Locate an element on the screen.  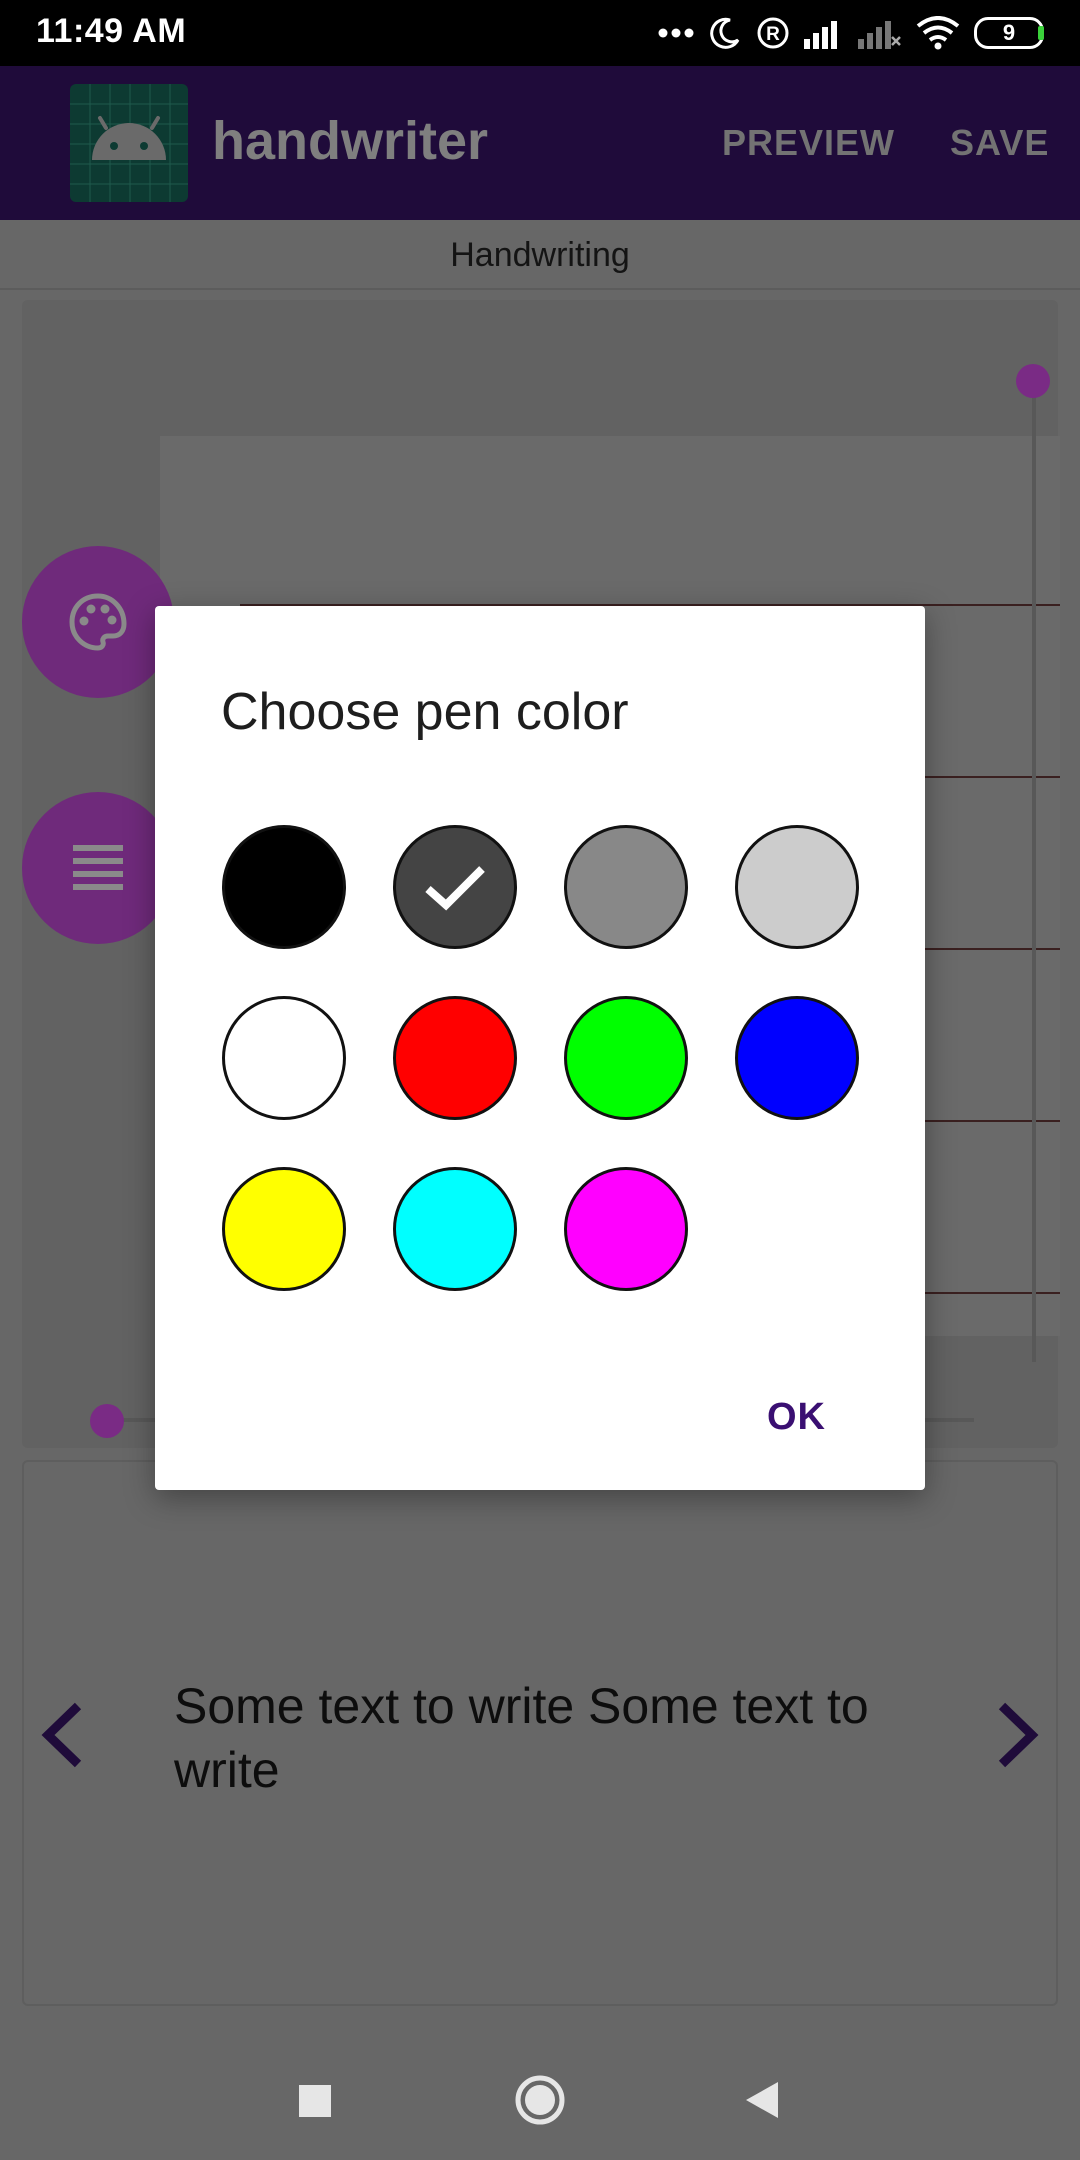
color-swatch-green is located at coordinates (626, 1058).